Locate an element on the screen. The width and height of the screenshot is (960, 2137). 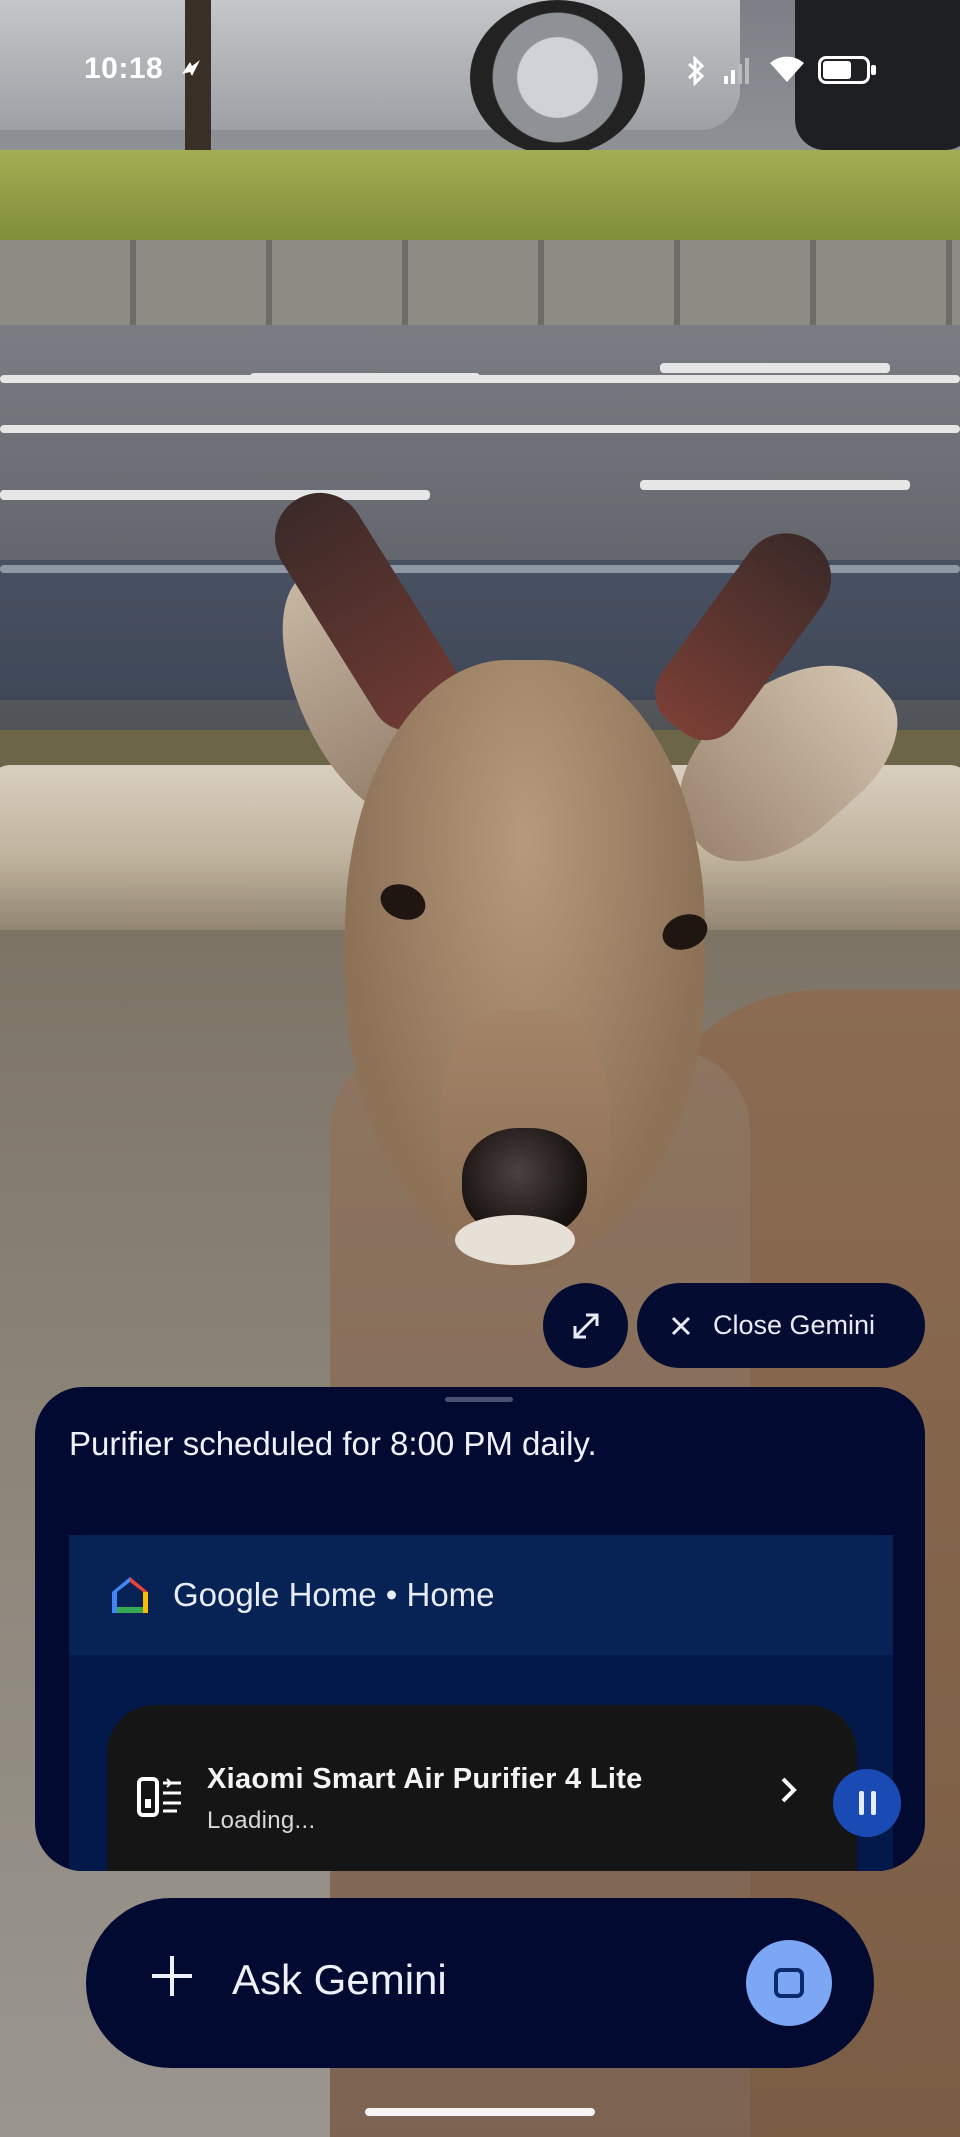
ask-gemini-input: Ask Gemini is located at coordinates (339, 1980).